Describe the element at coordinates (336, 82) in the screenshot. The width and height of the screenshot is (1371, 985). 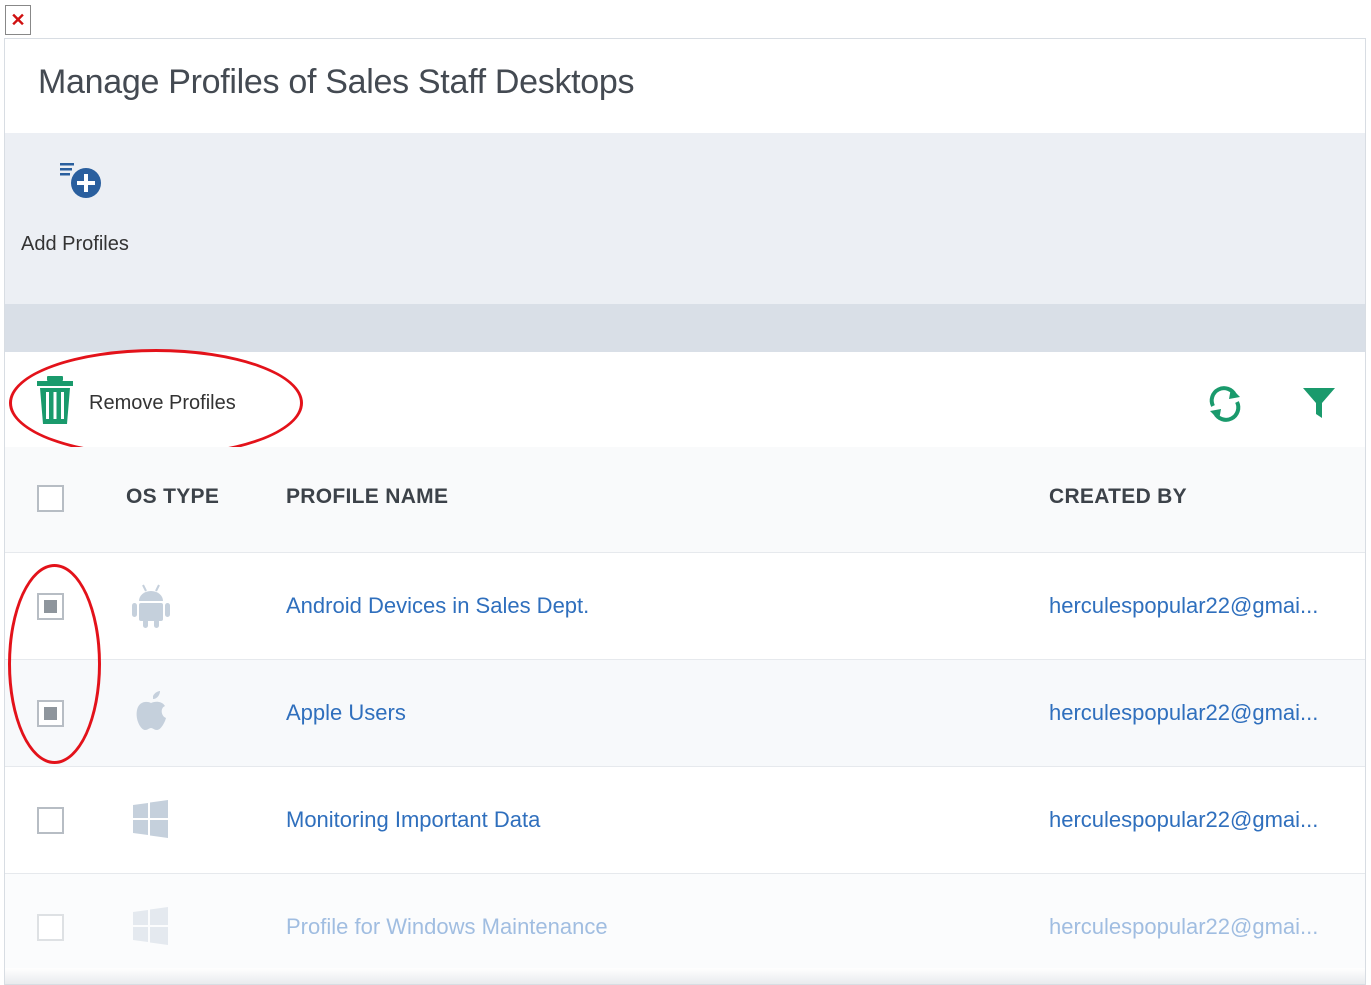
I see `dialog-title: Manage Profiles of Sales Staff Desktops` at that location.